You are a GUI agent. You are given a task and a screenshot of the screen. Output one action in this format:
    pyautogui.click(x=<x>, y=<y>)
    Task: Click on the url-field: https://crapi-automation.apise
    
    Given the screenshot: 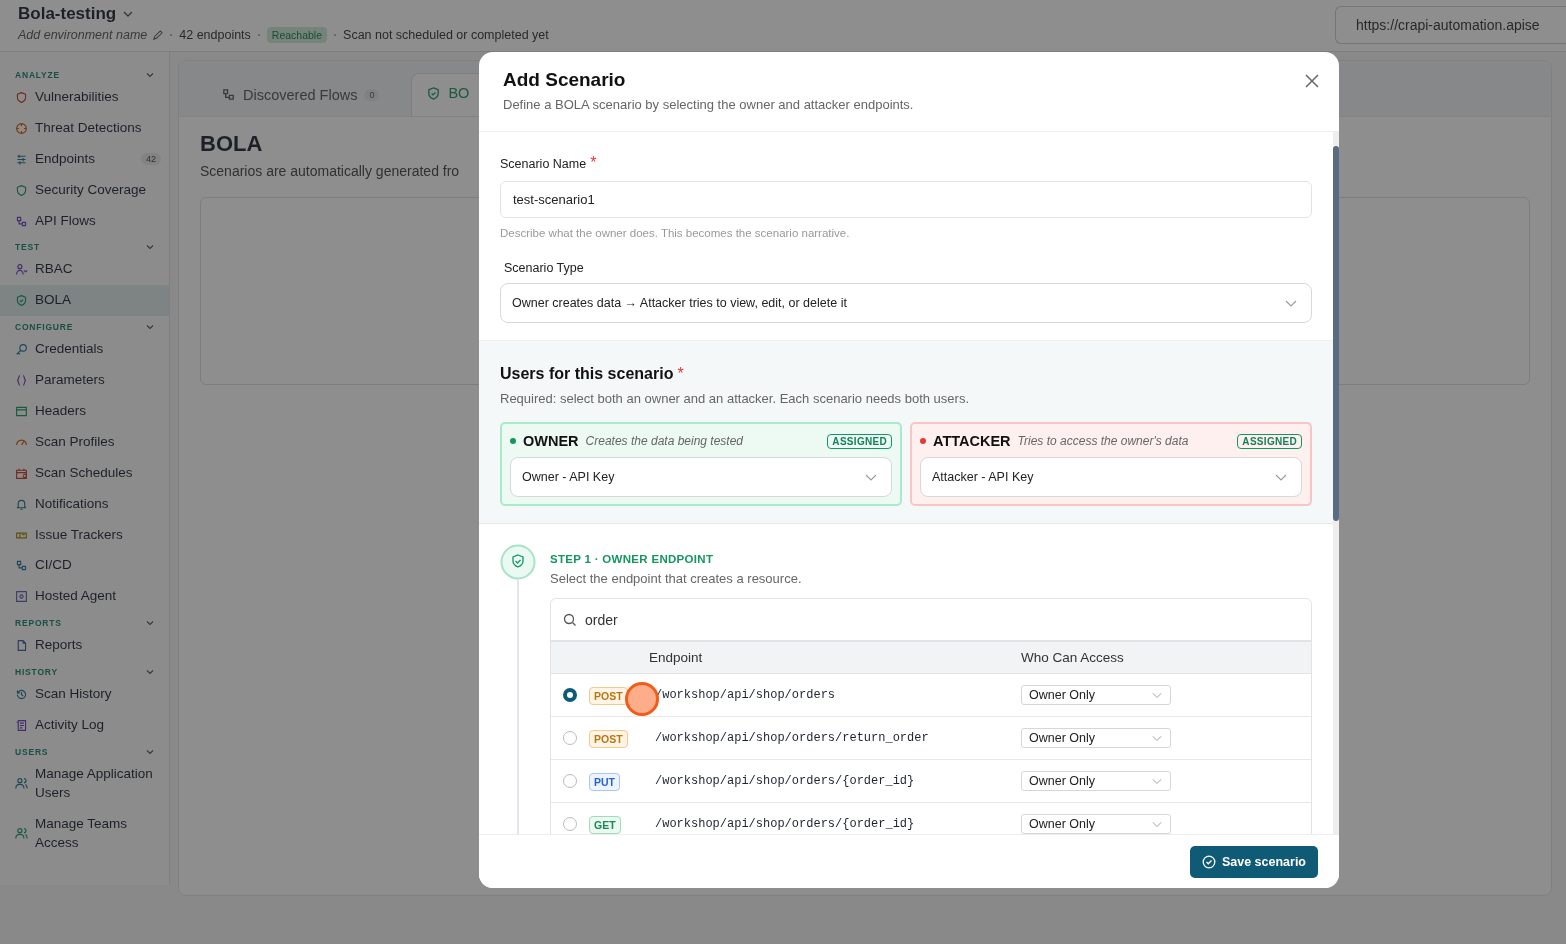 What is the action you would take?
    pyautogui.click(x=1450, y=25)
    